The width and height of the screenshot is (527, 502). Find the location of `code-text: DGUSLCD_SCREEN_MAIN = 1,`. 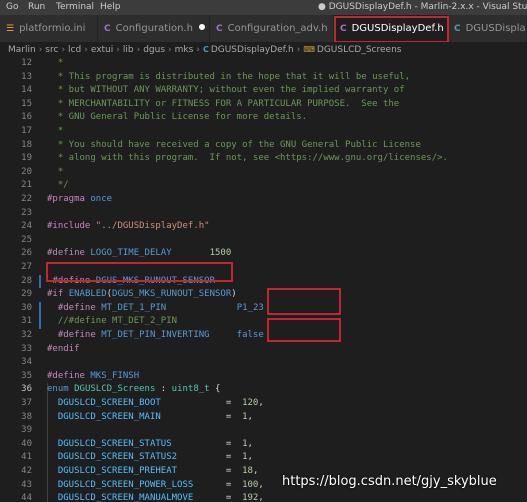

code-text: DGUSLCD_SCREEN_MAIN = 1, is located at coordinates (150, 418).